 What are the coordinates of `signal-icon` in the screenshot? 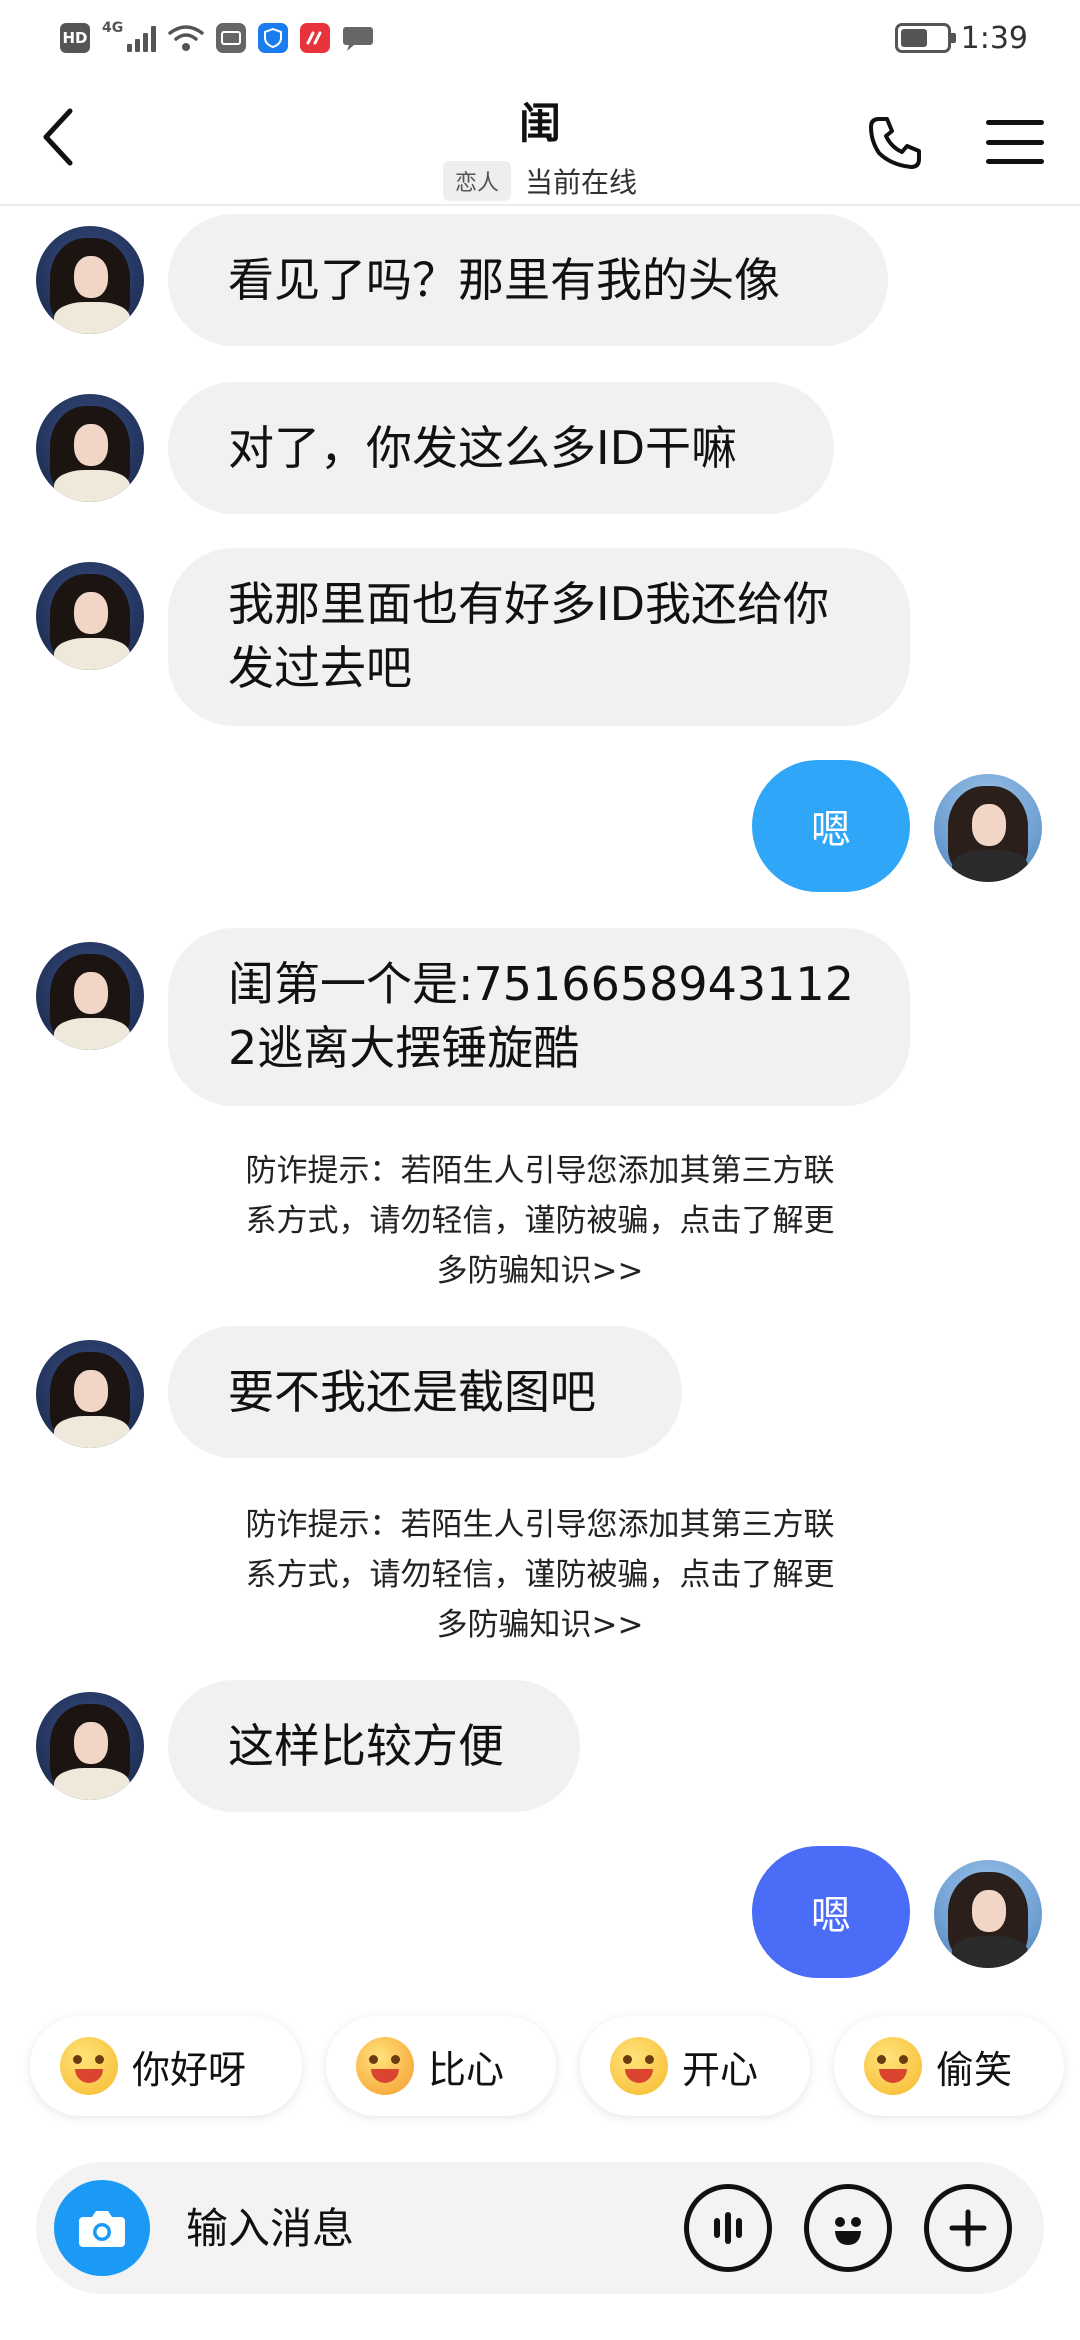 It's located at (142, 38).